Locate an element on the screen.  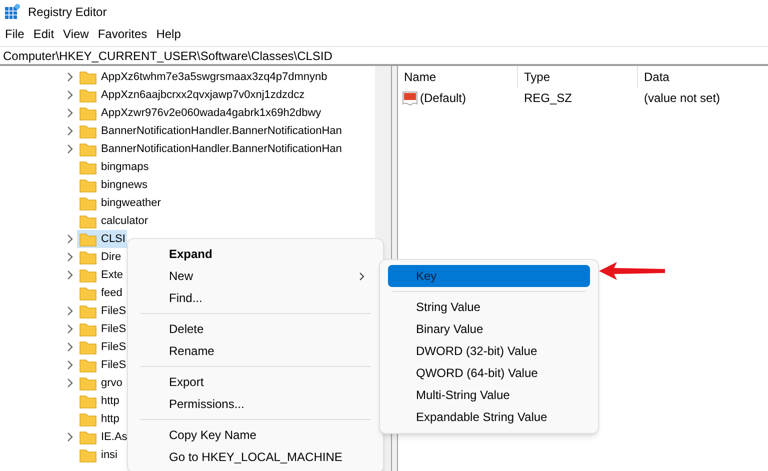
tree-item: Exte is located at coordinates (101, 275).